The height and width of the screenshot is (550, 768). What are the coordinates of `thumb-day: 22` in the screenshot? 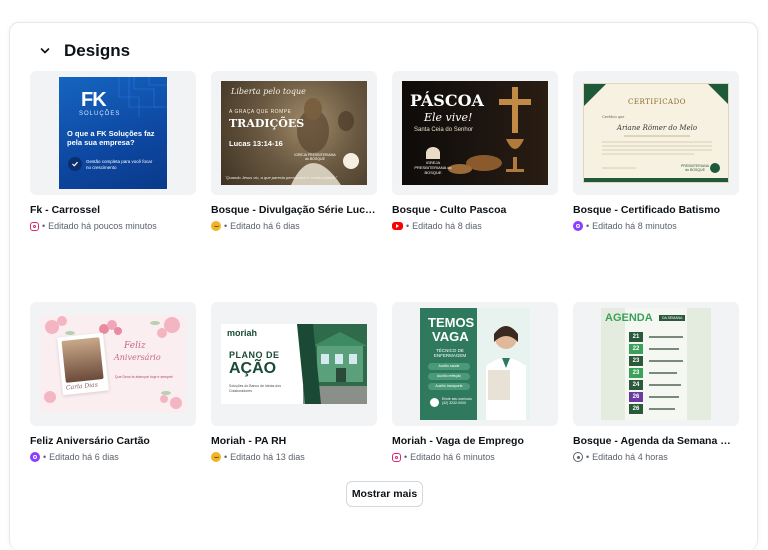 It's located at (636, 349).